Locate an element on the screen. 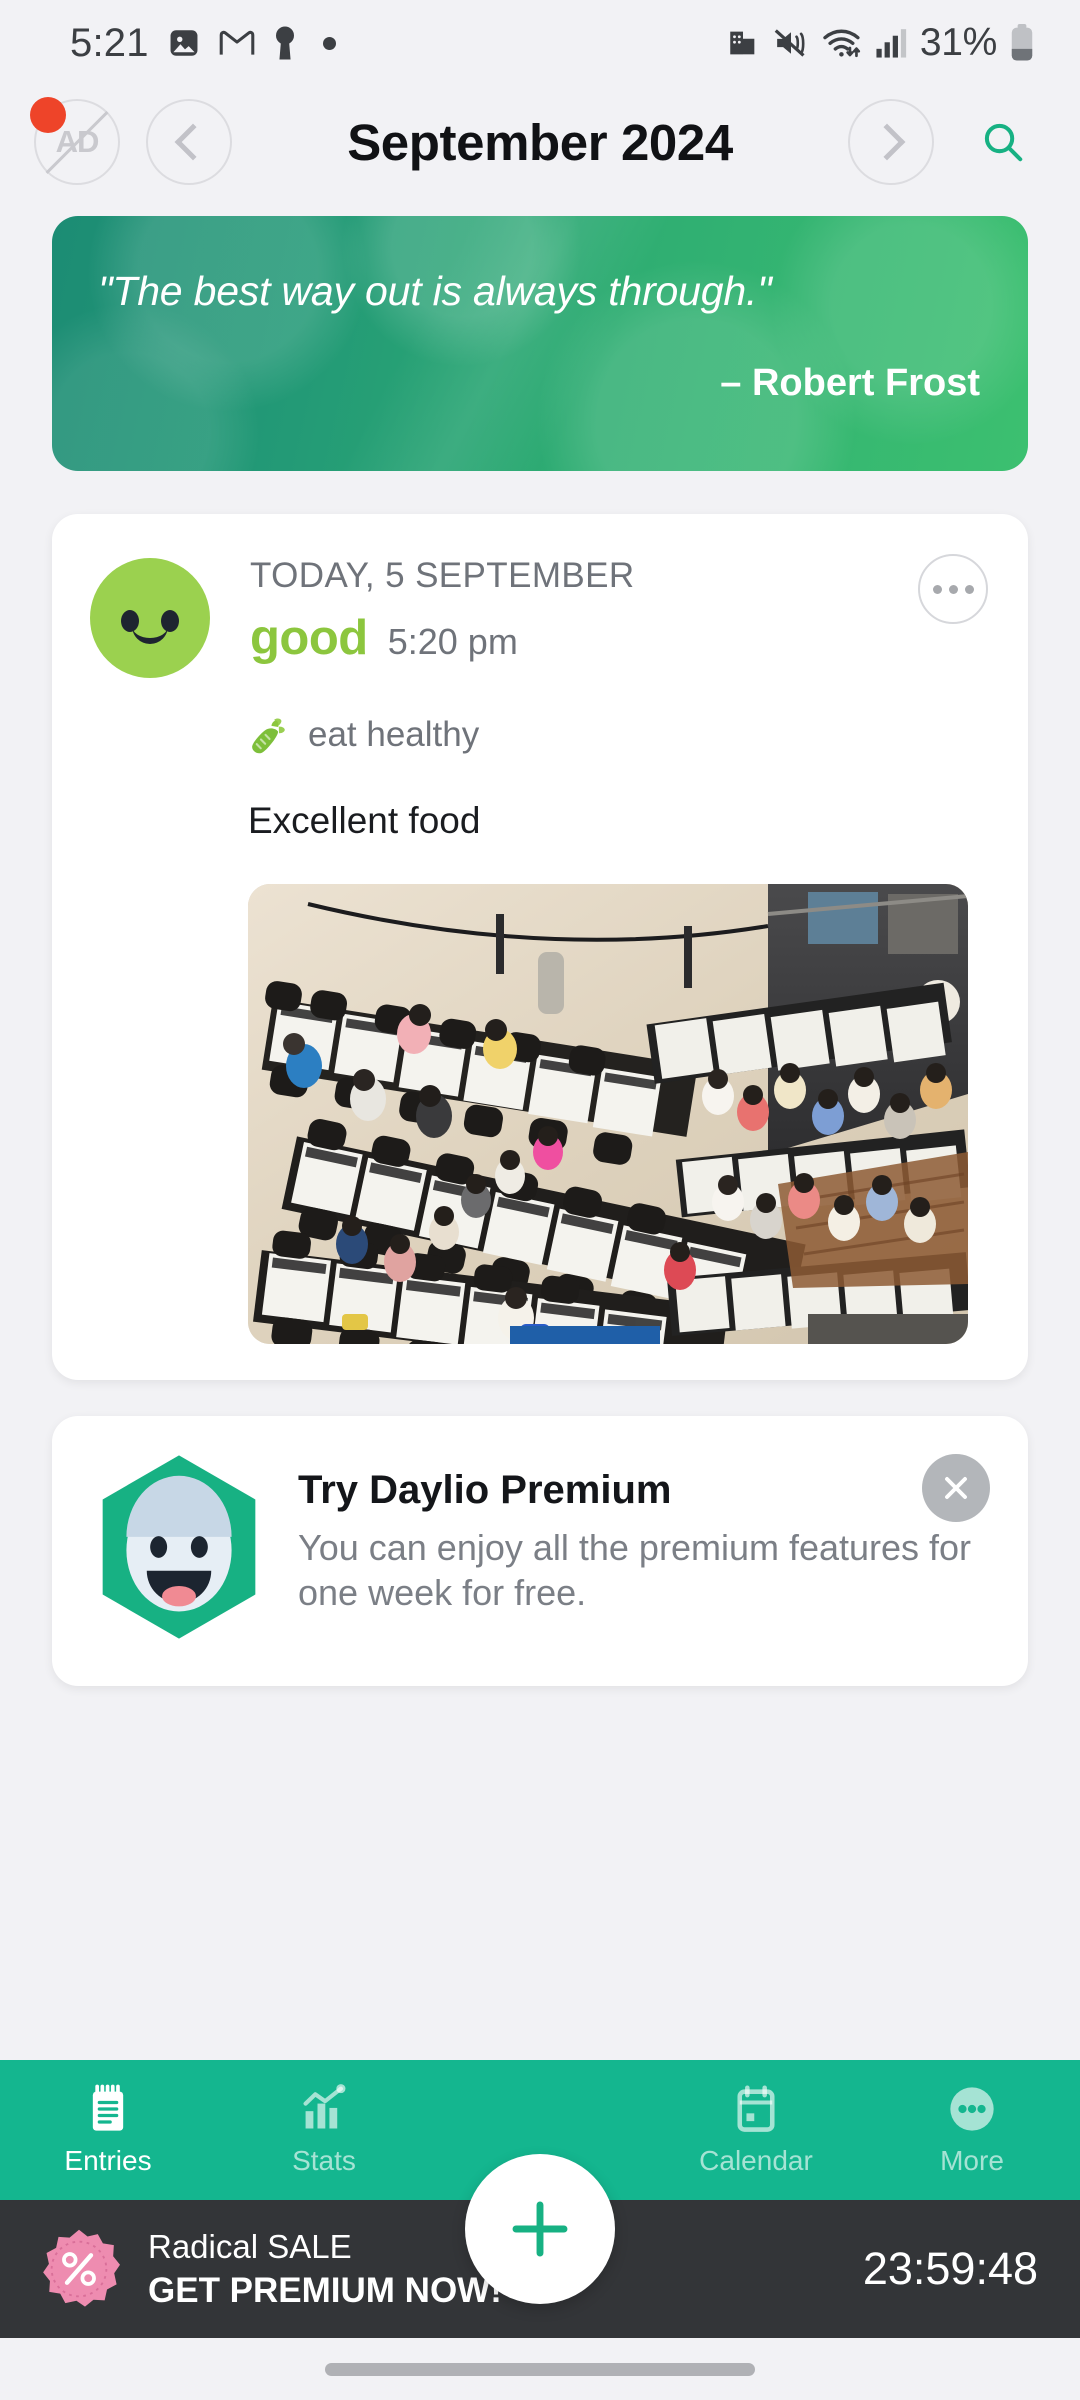 Image resolution: width=1080 pixels, height=2400 pixels. entry-activity-row: eat healthy is located at coordinates (540, 717).